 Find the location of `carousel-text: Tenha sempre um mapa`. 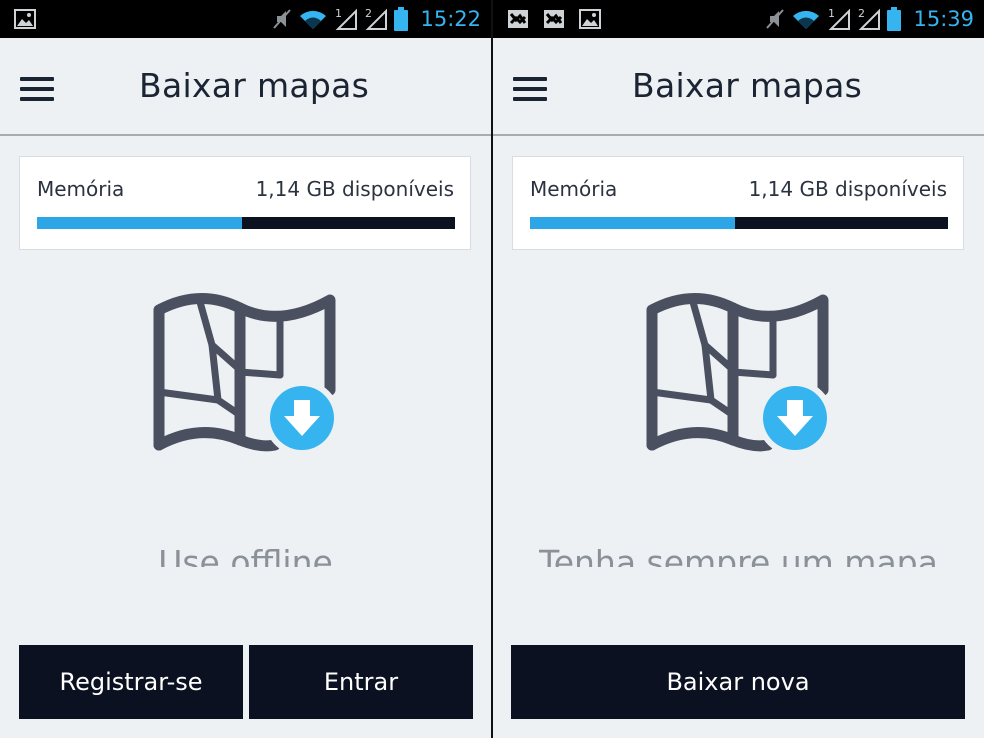

carousel-text: Tenha sempre um mapa is located at coordinates (738, 555).